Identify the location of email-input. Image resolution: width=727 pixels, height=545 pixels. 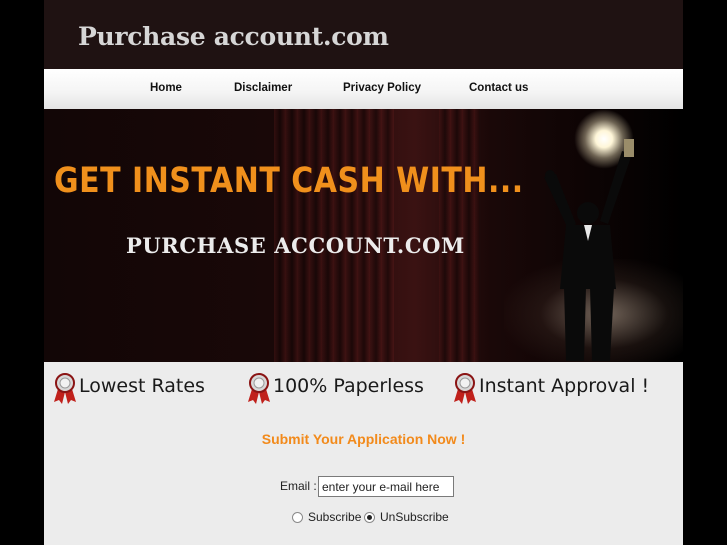
(386, 486).